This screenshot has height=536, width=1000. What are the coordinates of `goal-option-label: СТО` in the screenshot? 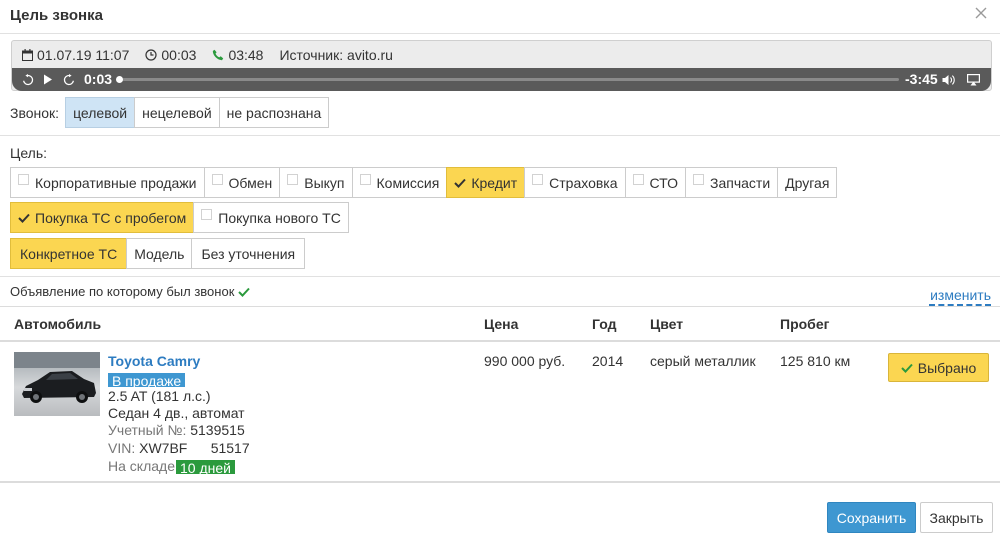 It's located at (663, 182).